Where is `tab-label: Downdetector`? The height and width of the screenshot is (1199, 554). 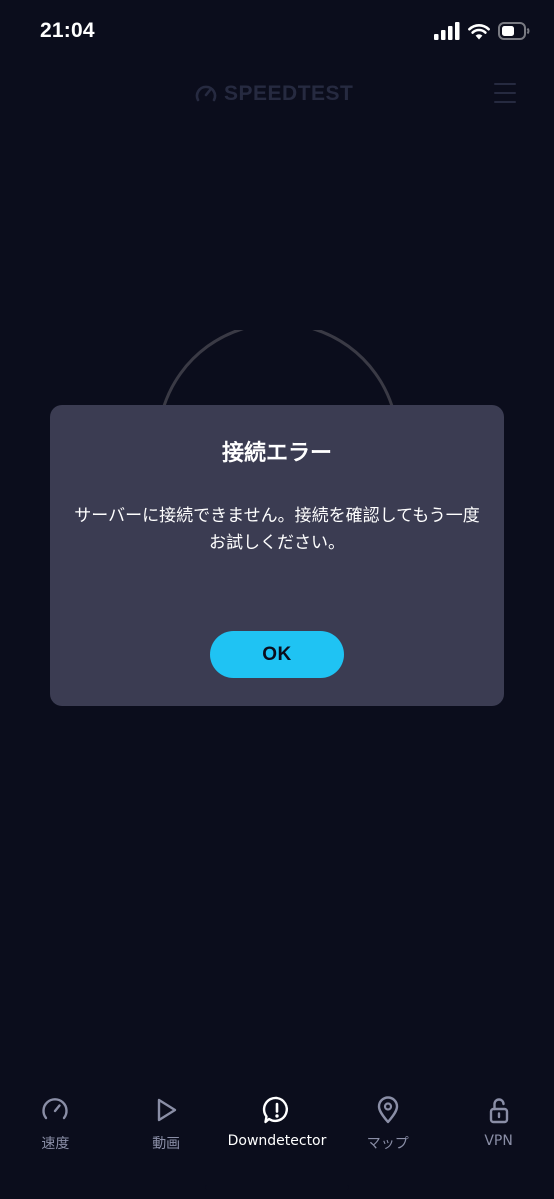 tab-label: Downdetector is located at coordinates (277, 1141).